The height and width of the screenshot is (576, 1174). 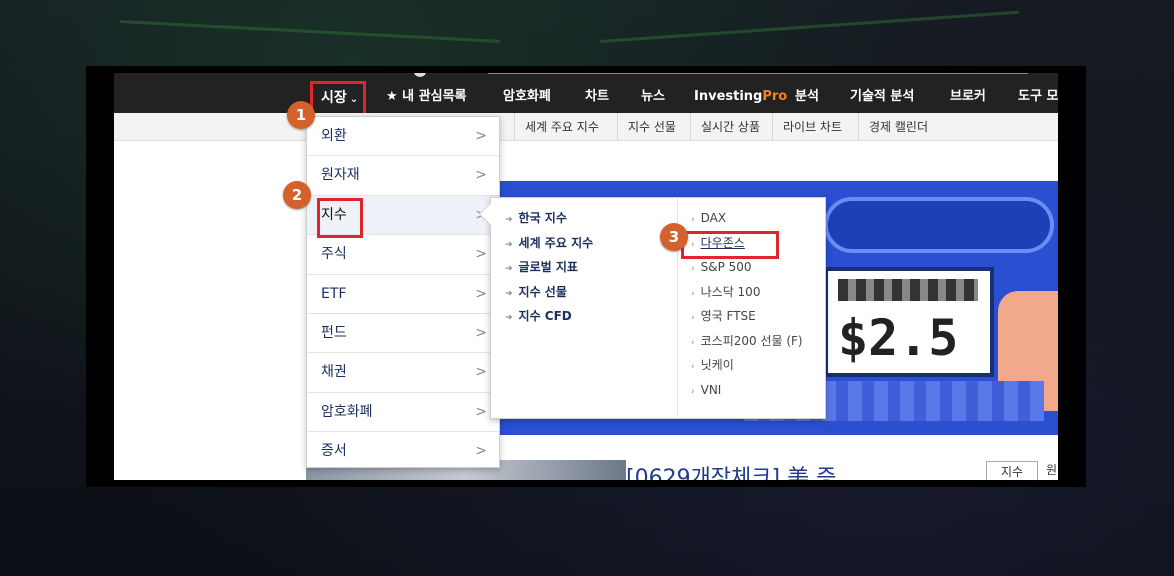 I want to click on menu-item-stocks: 주식 >, so click(x=403, y=255).